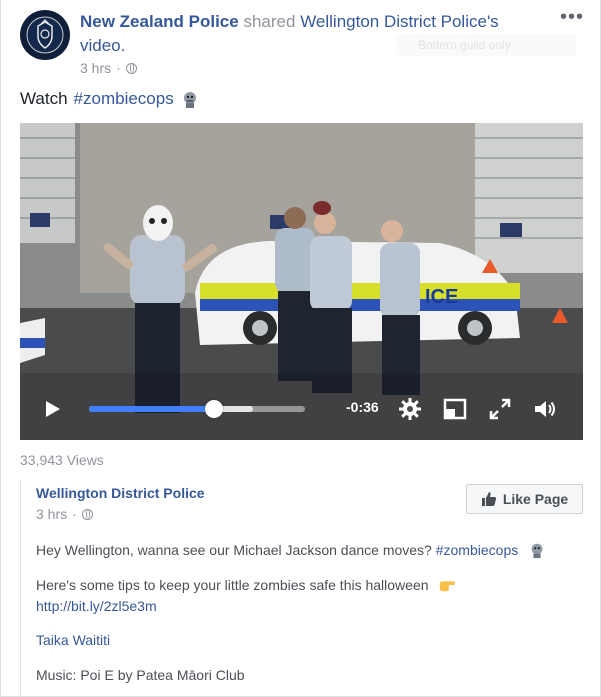  What do you see at coordinates (500, 409) in the screenshot?
I see `fullscreen-icon` at bounding box center [500, 409].